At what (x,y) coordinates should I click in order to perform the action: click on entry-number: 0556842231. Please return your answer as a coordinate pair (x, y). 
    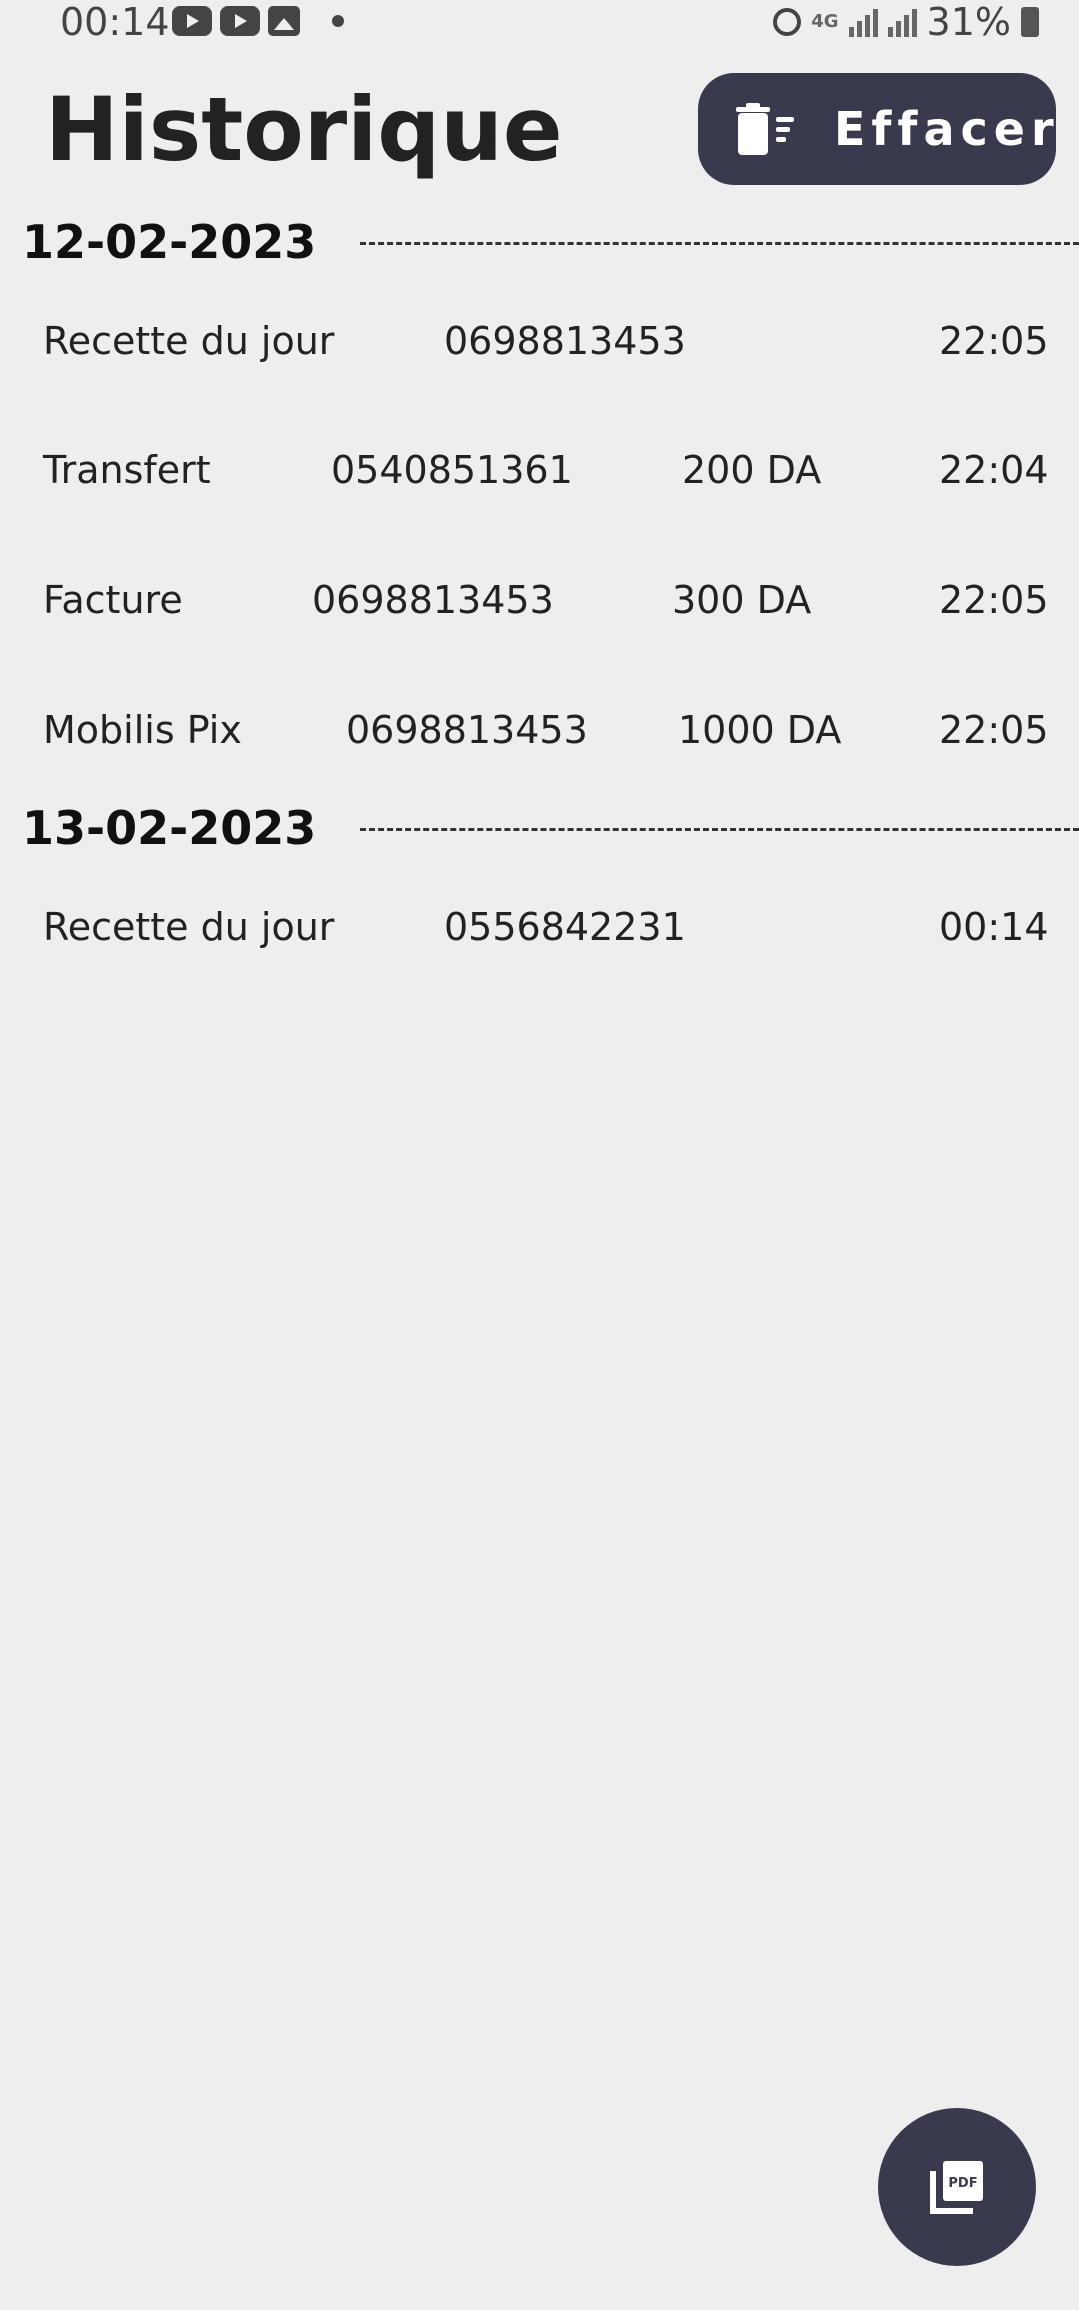
    Looking at the image, I should click on (565, 927).